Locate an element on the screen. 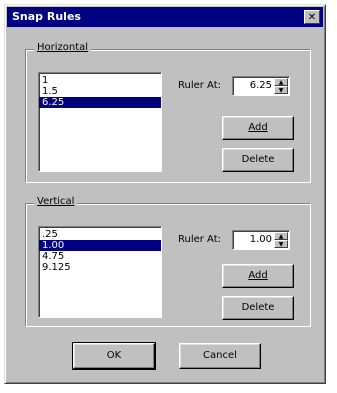  list-item: 1.5 is located at coordinates (100, 91).